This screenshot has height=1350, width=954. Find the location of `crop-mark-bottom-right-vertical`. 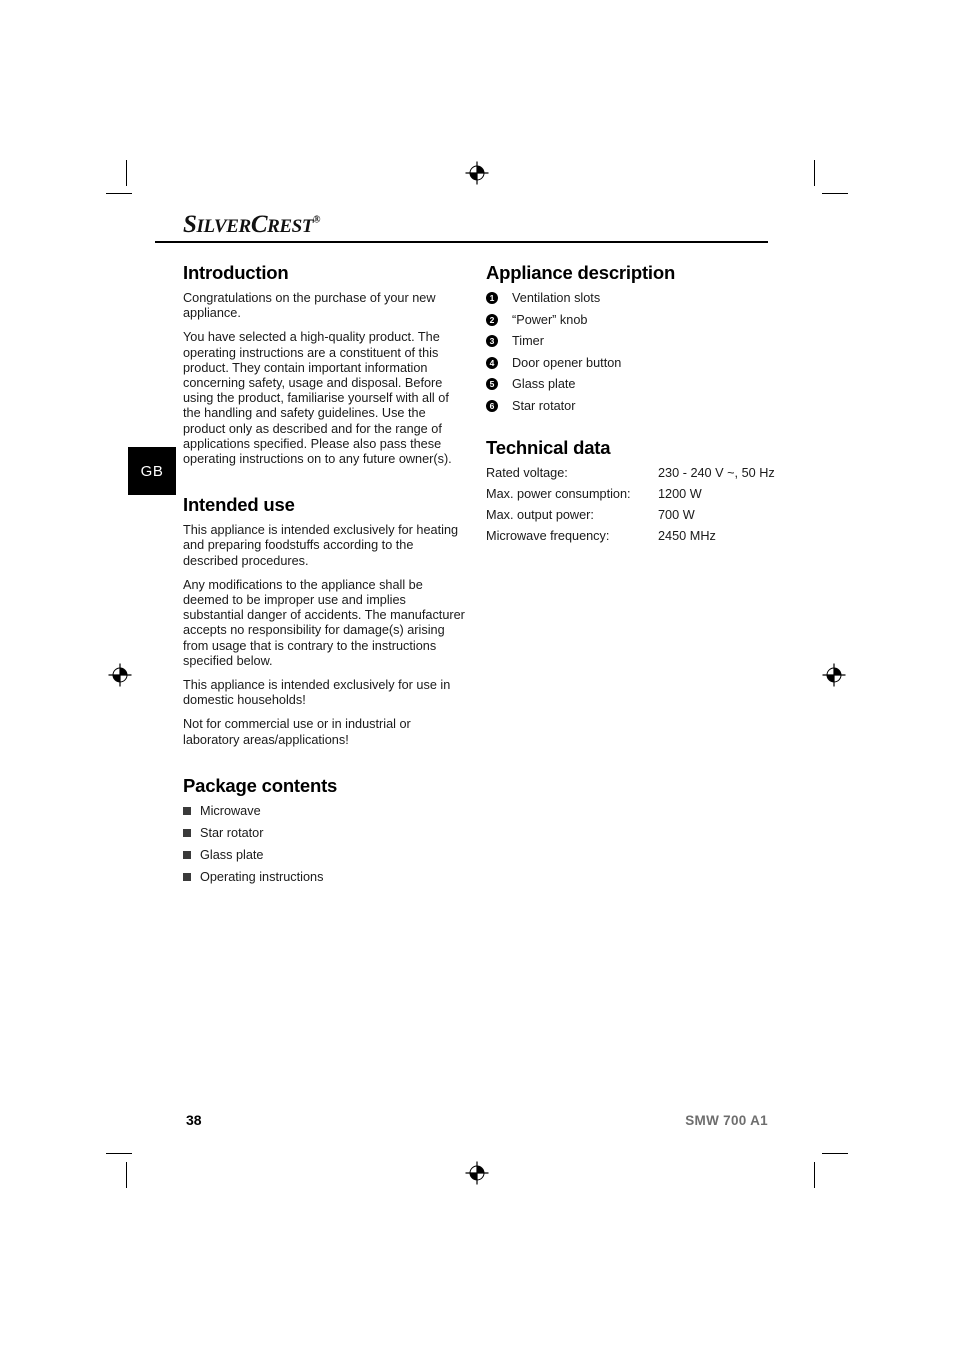

crop-mark-bottom-right-vertical is located at coordinates (814, 1175).